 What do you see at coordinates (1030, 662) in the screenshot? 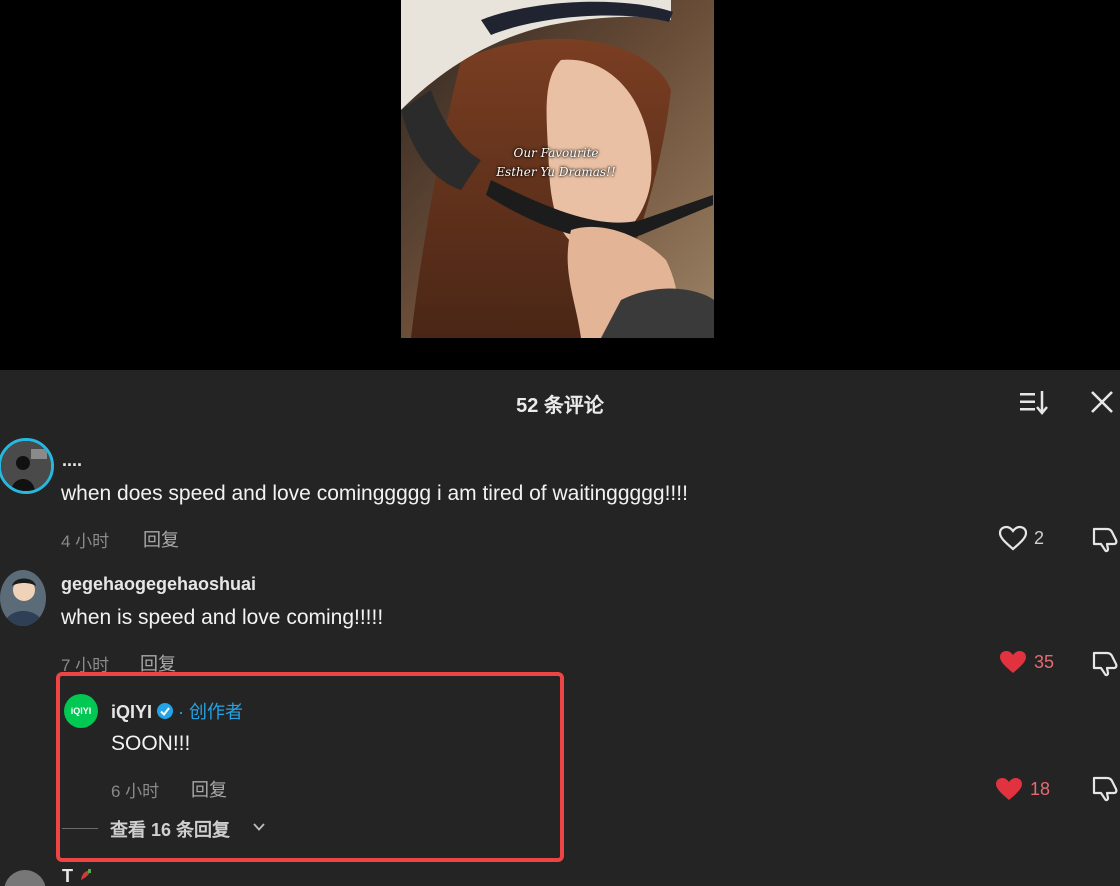
I see `like-button: 35` at bounding box center [1030, 662].